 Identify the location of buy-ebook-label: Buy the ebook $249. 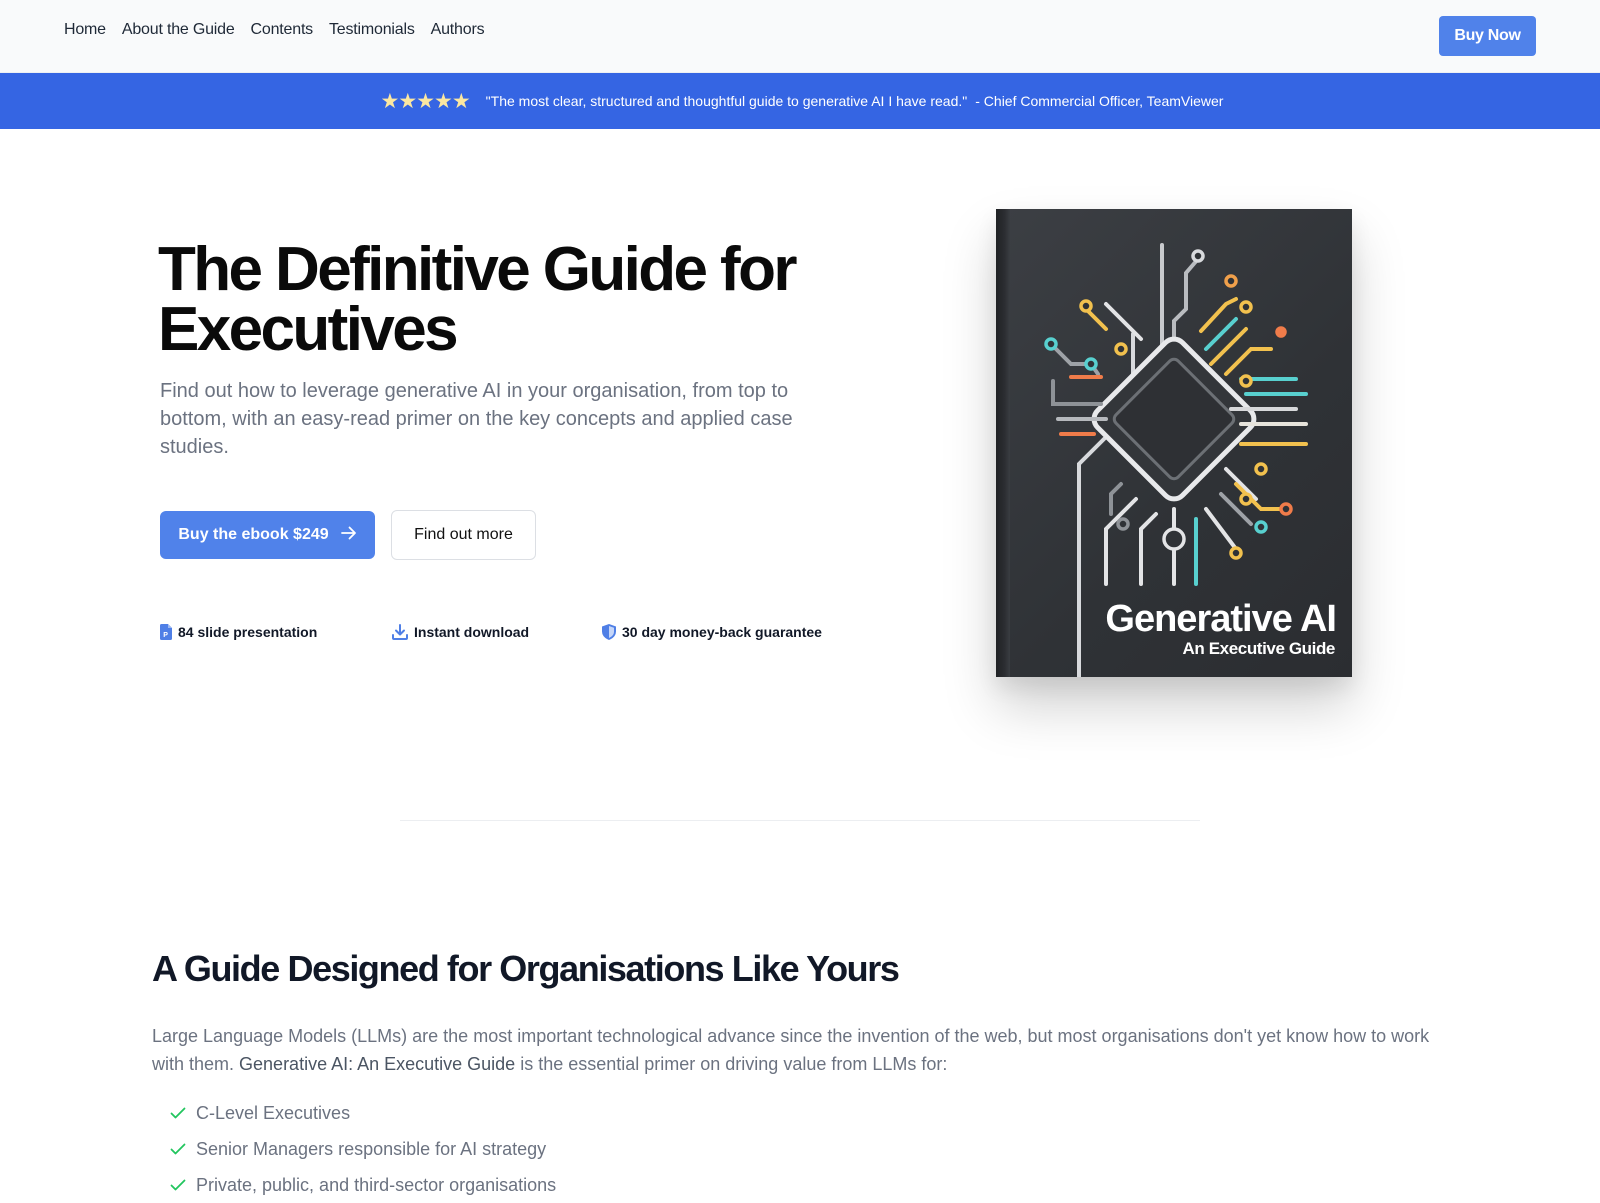
(253, 534).